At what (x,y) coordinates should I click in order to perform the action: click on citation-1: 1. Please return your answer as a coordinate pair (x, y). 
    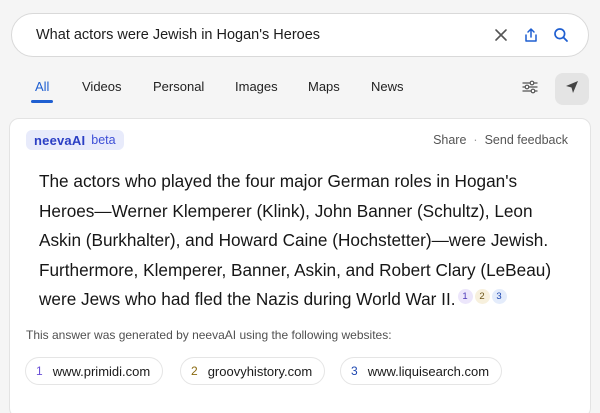
    Looking at the image, I should click on (465, 296).